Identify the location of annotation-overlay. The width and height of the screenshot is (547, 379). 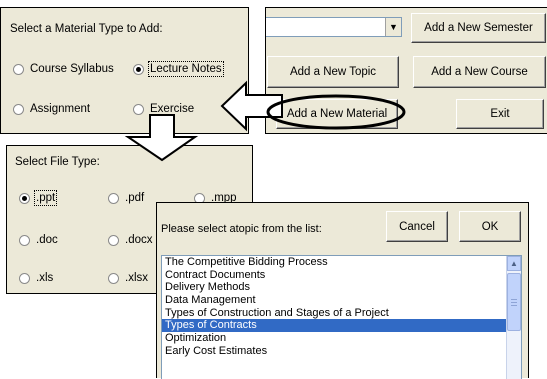
(265, 121).